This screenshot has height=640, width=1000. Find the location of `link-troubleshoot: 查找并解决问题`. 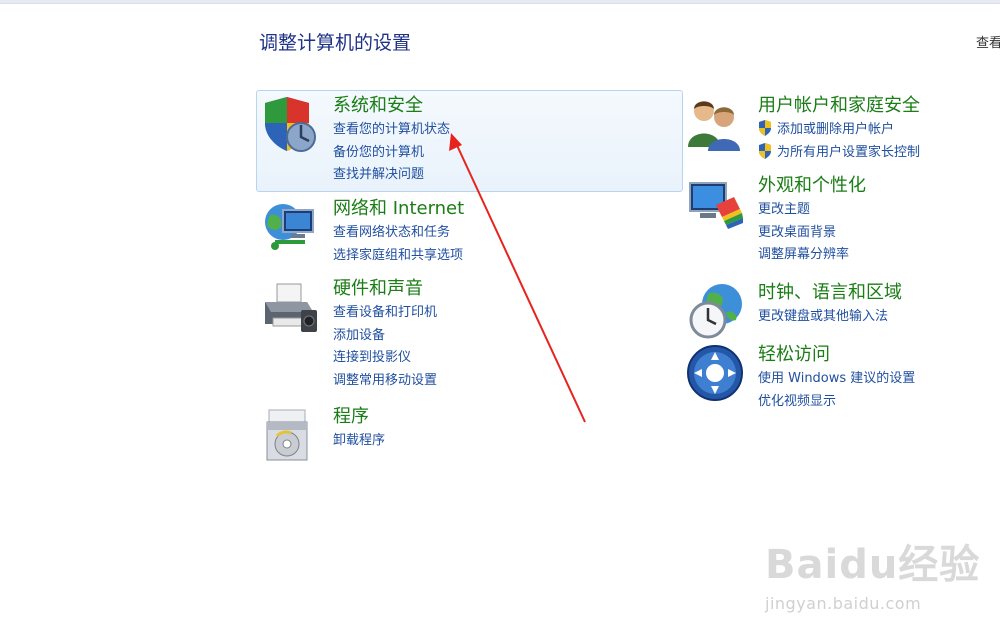

link-troubleshoot: 查找并解决问题 is located at coordinates (391, 175).